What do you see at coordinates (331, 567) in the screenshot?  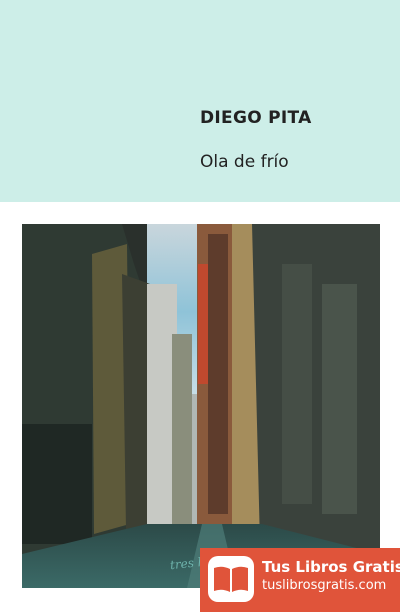 I see `badge-site-name: Tus Libros Gratis` at bounding box center [331, 567].